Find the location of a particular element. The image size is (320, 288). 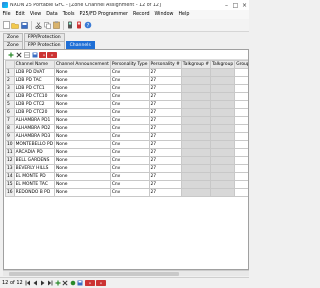

menu-edit: Edit is located at coordinates (20, 14).